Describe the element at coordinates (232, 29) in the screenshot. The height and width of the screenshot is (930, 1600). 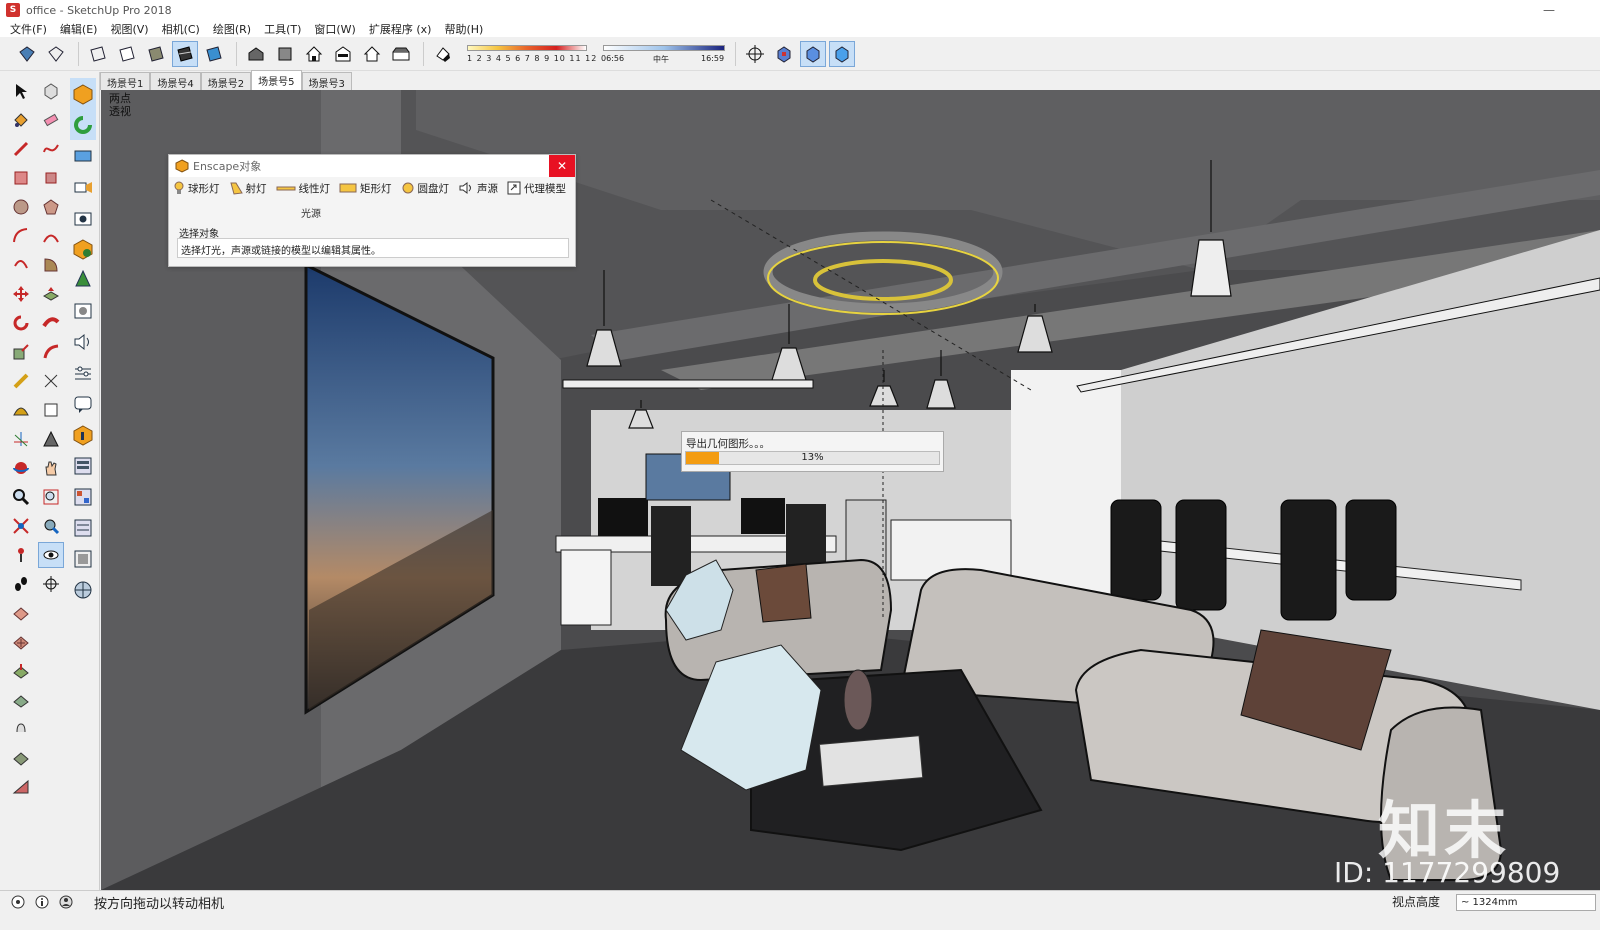
I see `menu-draw: 绘图(R)` at that location.